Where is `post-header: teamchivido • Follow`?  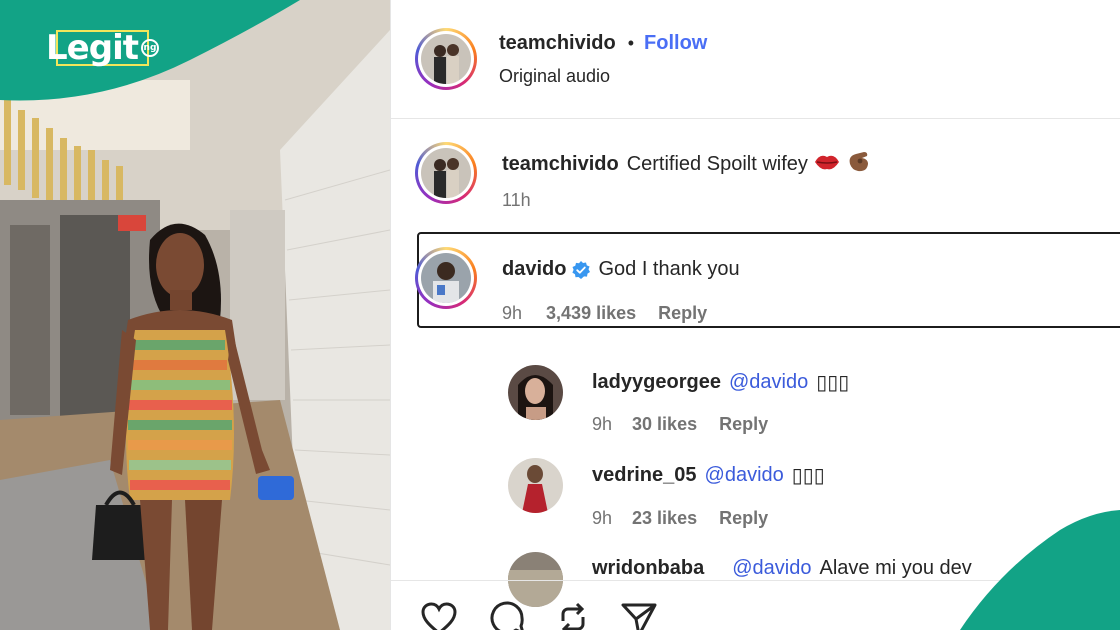
post-header: teamchivido • Follow is located at coordinates (603, 43).